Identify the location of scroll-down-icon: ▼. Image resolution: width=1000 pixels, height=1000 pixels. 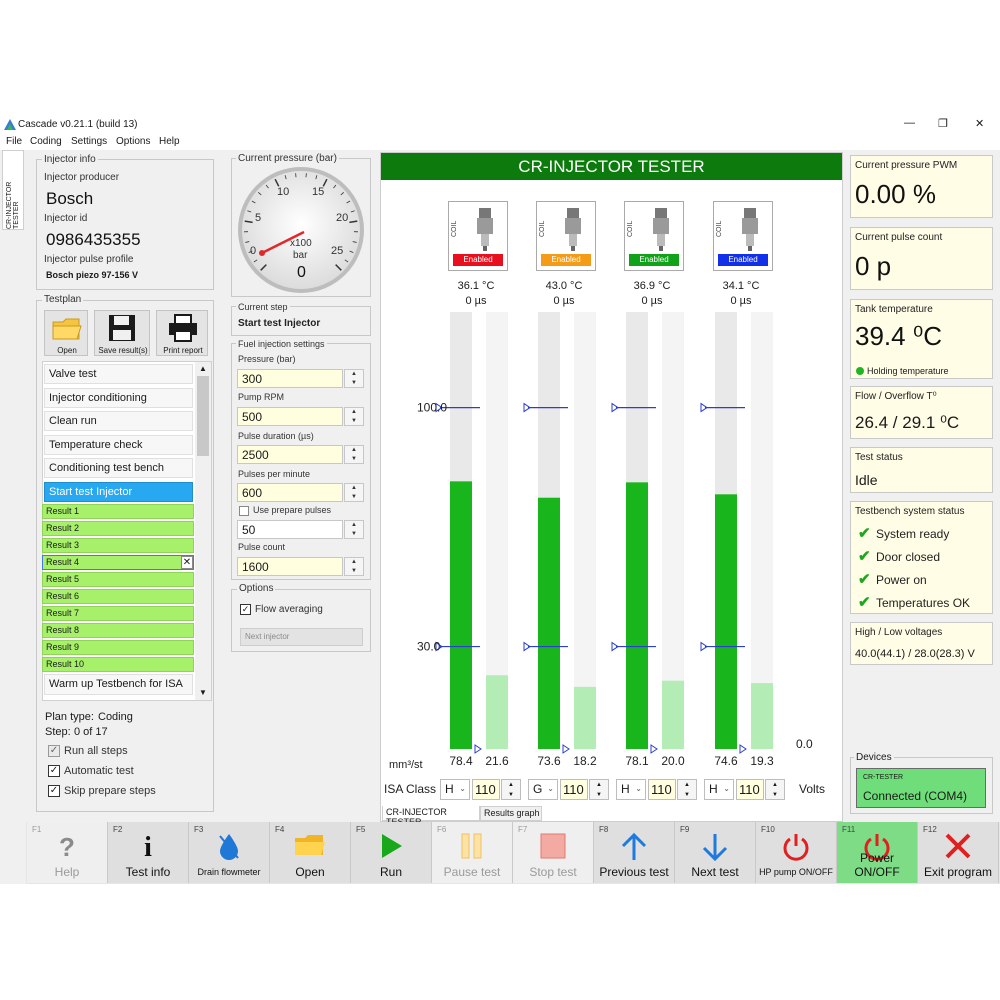
(203, 692).